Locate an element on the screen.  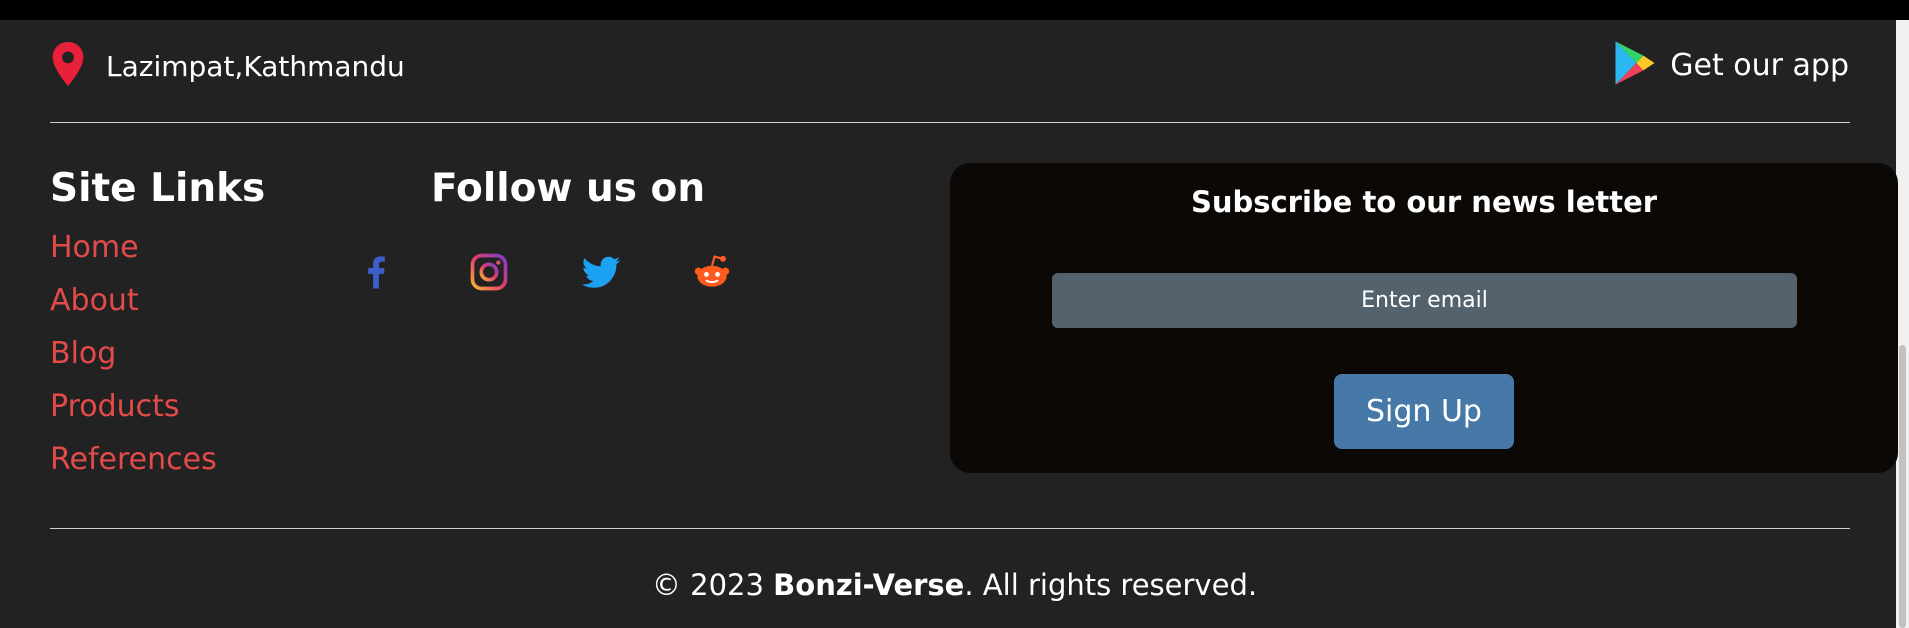
twitter-icon is located at coordinates (601, 272).